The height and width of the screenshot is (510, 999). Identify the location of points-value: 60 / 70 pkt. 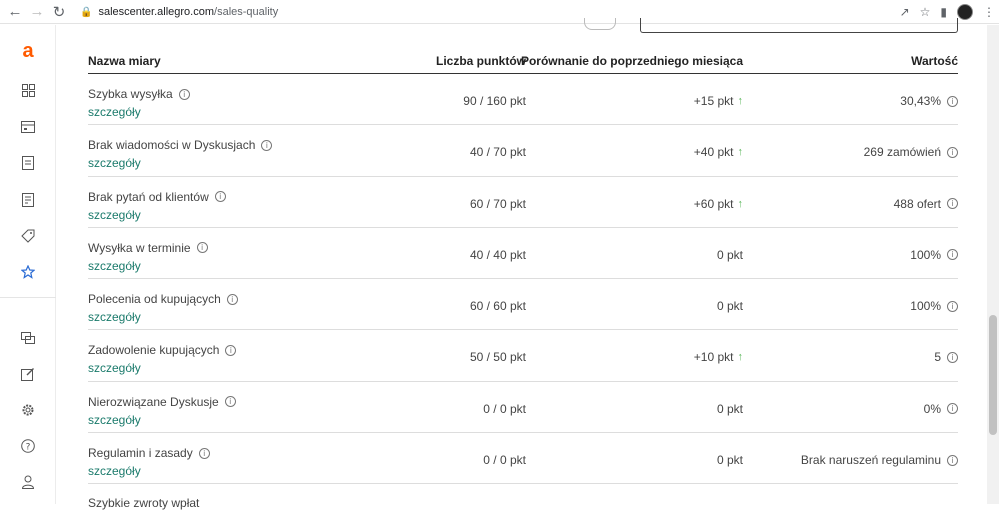
(497, 203).